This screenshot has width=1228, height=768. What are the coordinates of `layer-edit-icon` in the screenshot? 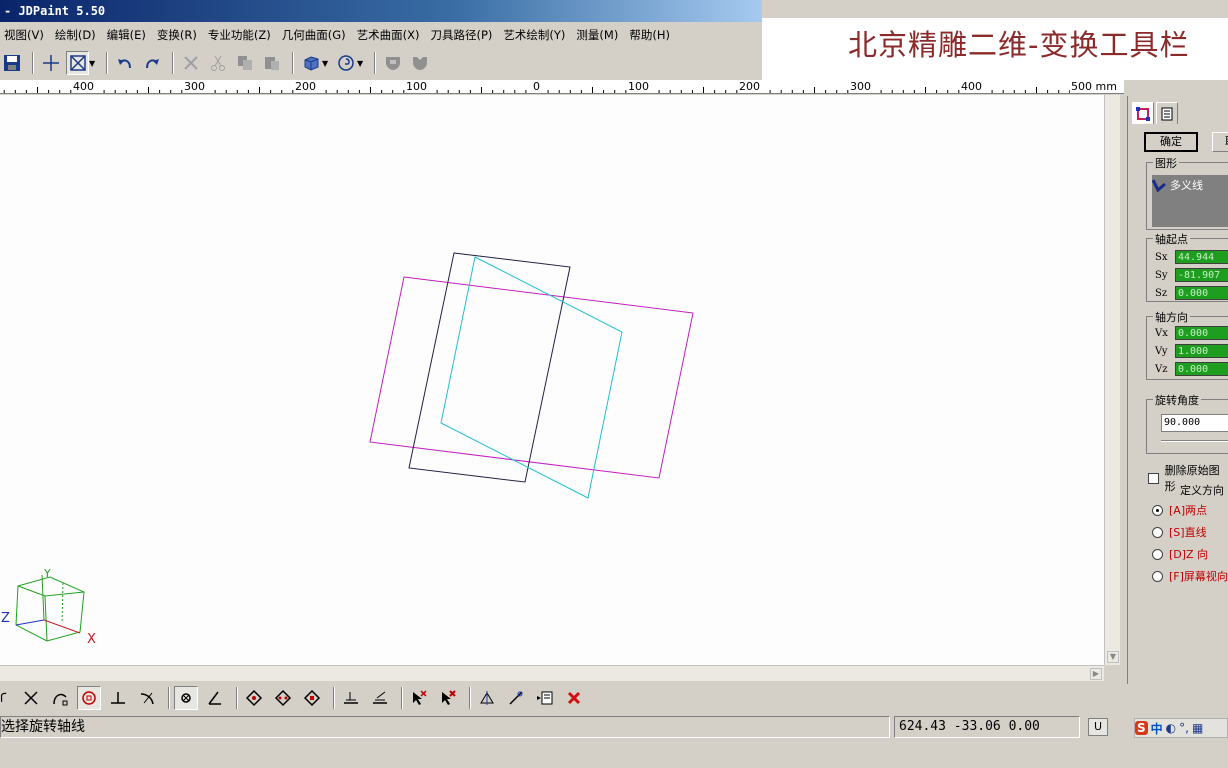 It's located at (380, 698).